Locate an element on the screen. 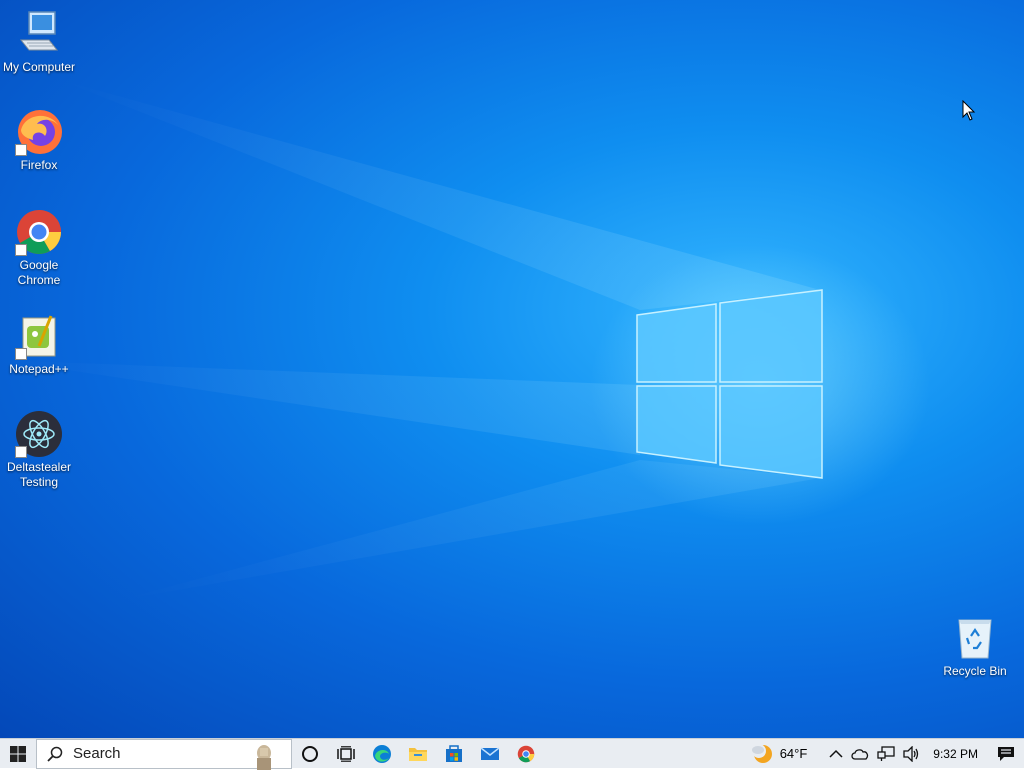  task-view-icon is located at coordinates (346, 753).